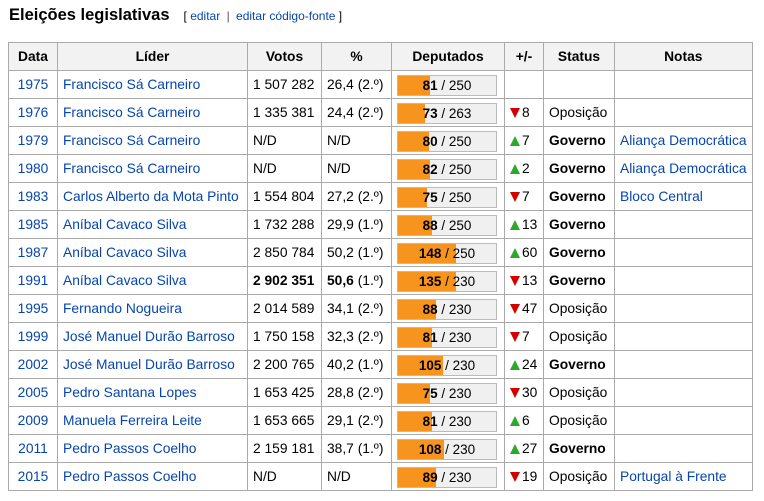 This screenshot has height=501, width=764. I want to click on seats-won: 105, so click(430, 365).